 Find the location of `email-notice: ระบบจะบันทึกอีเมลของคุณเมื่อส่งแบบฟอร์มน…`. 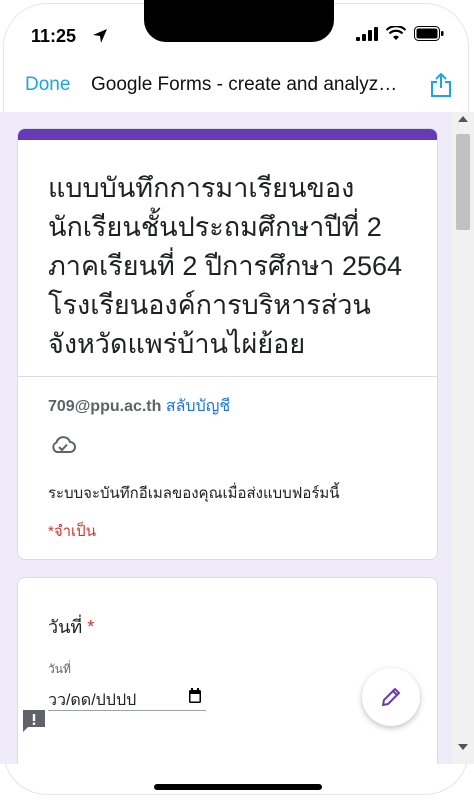

email-notice: ระบบจะบันทึกอีเมลของคุณเมื่อส่งแบบฟอร์มน… is located at coordinates (194, 493).